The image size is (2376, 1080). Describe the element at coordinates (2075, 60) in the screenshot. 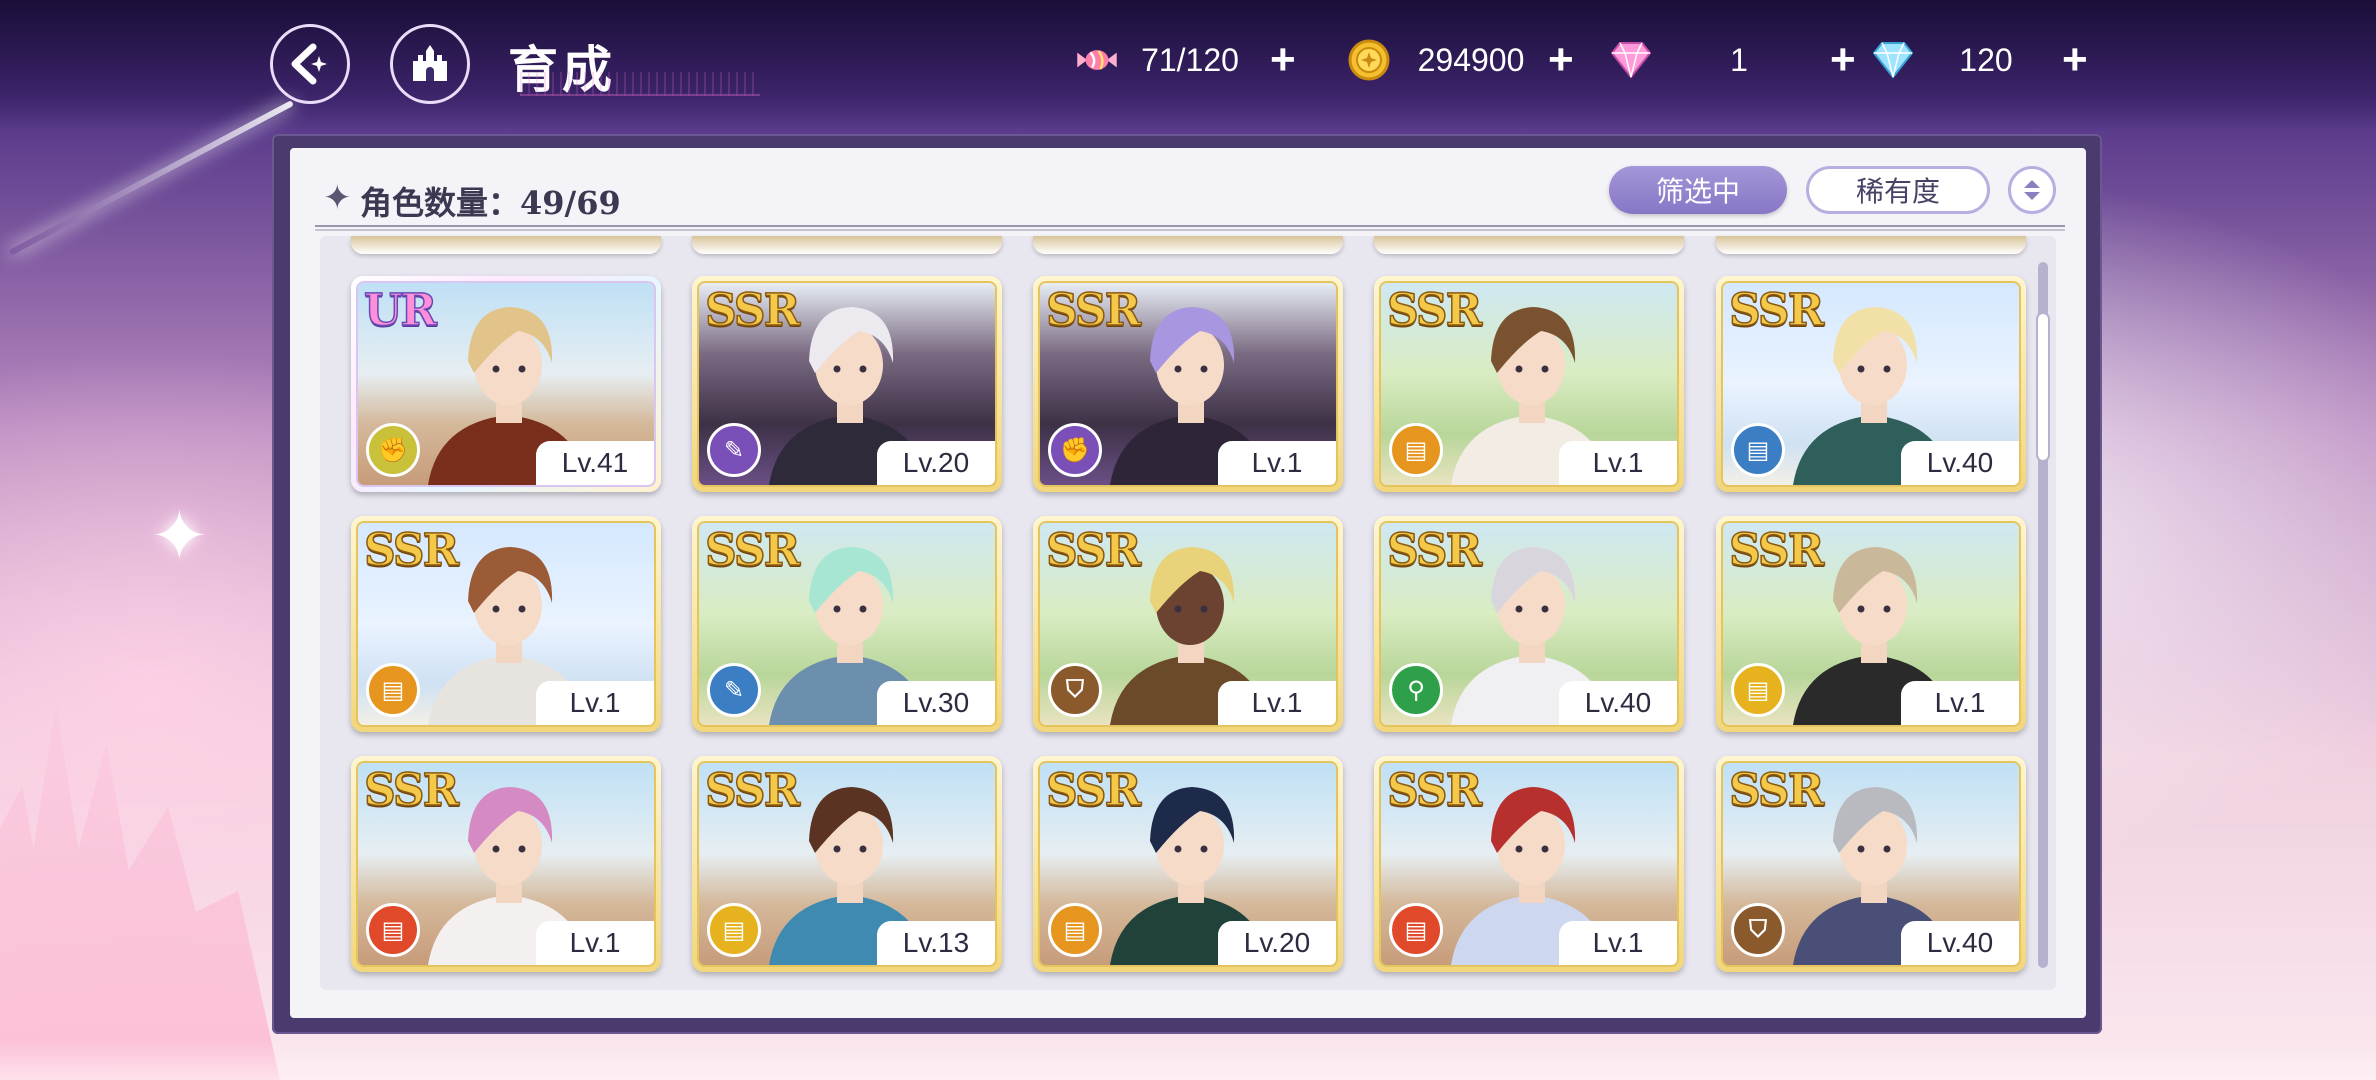

I see `blue-diamond-add-button: +` at that location.